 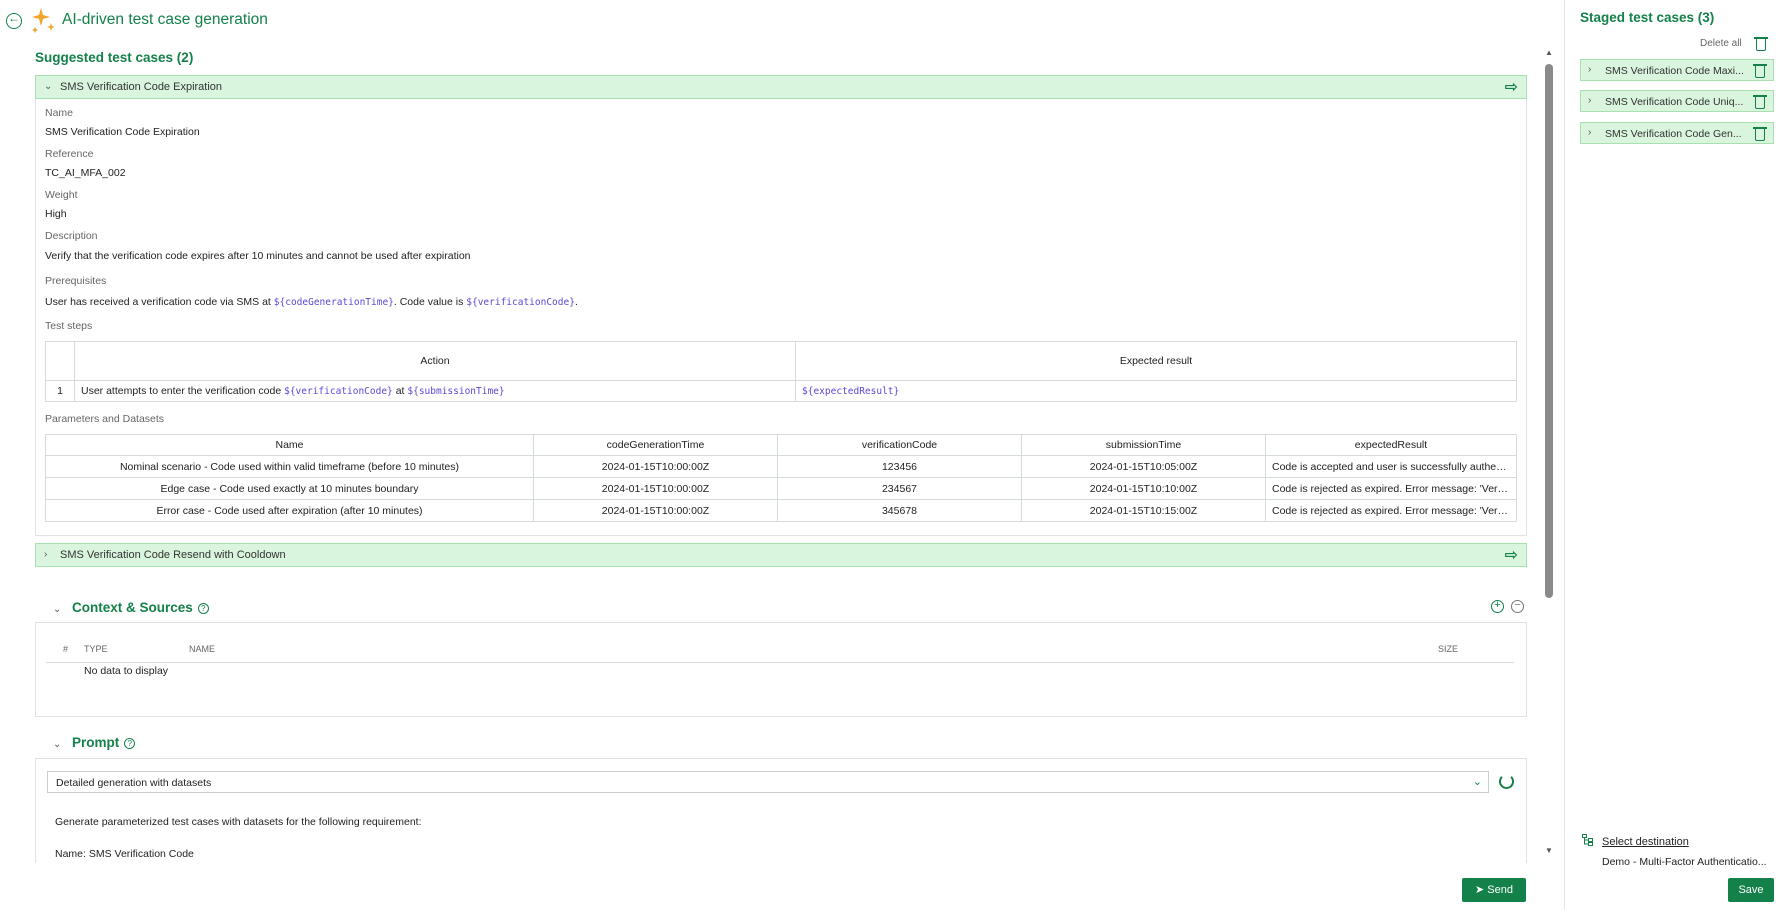 I want to click on send-button: ➤ Send, so click(x=1494, y=890).